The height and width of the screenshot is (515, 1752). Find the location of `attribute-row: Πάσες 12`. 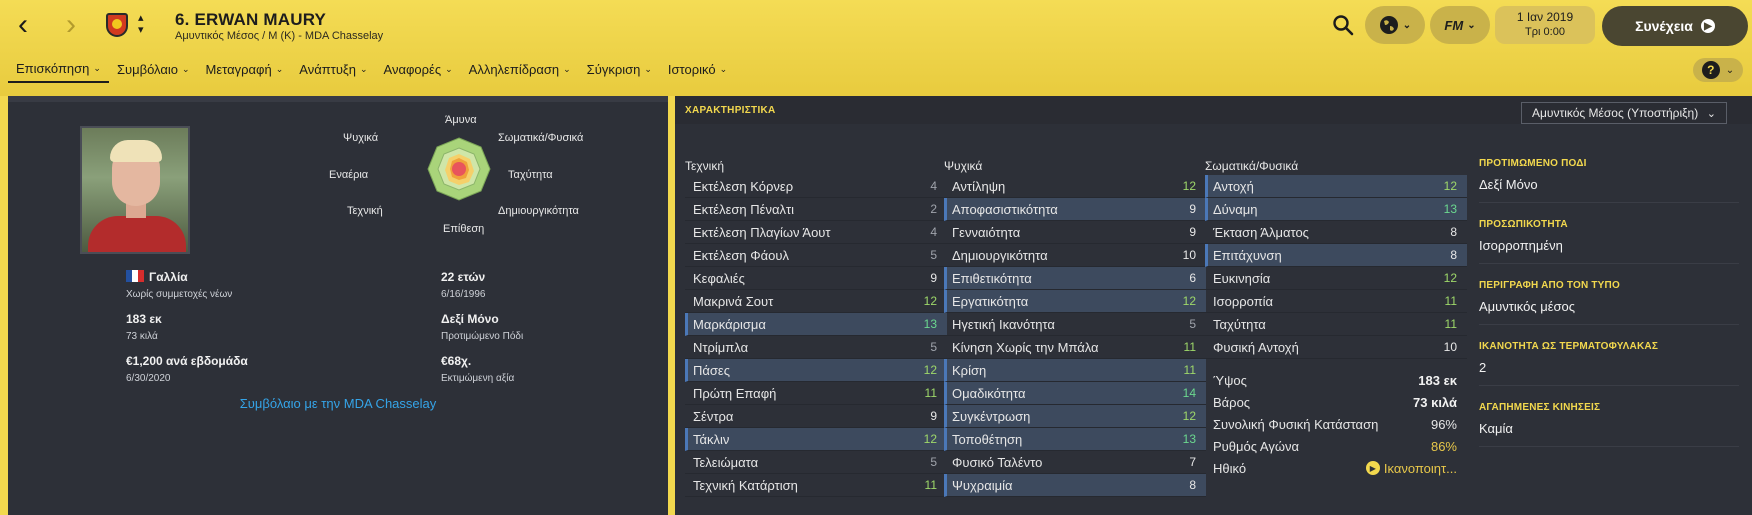

attribute-row: Πάσες 12 is located at coordinates (816, 370).